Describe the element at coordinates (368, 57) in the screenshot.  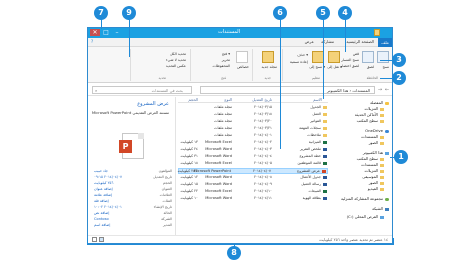
I see `paste-icon` at that location.